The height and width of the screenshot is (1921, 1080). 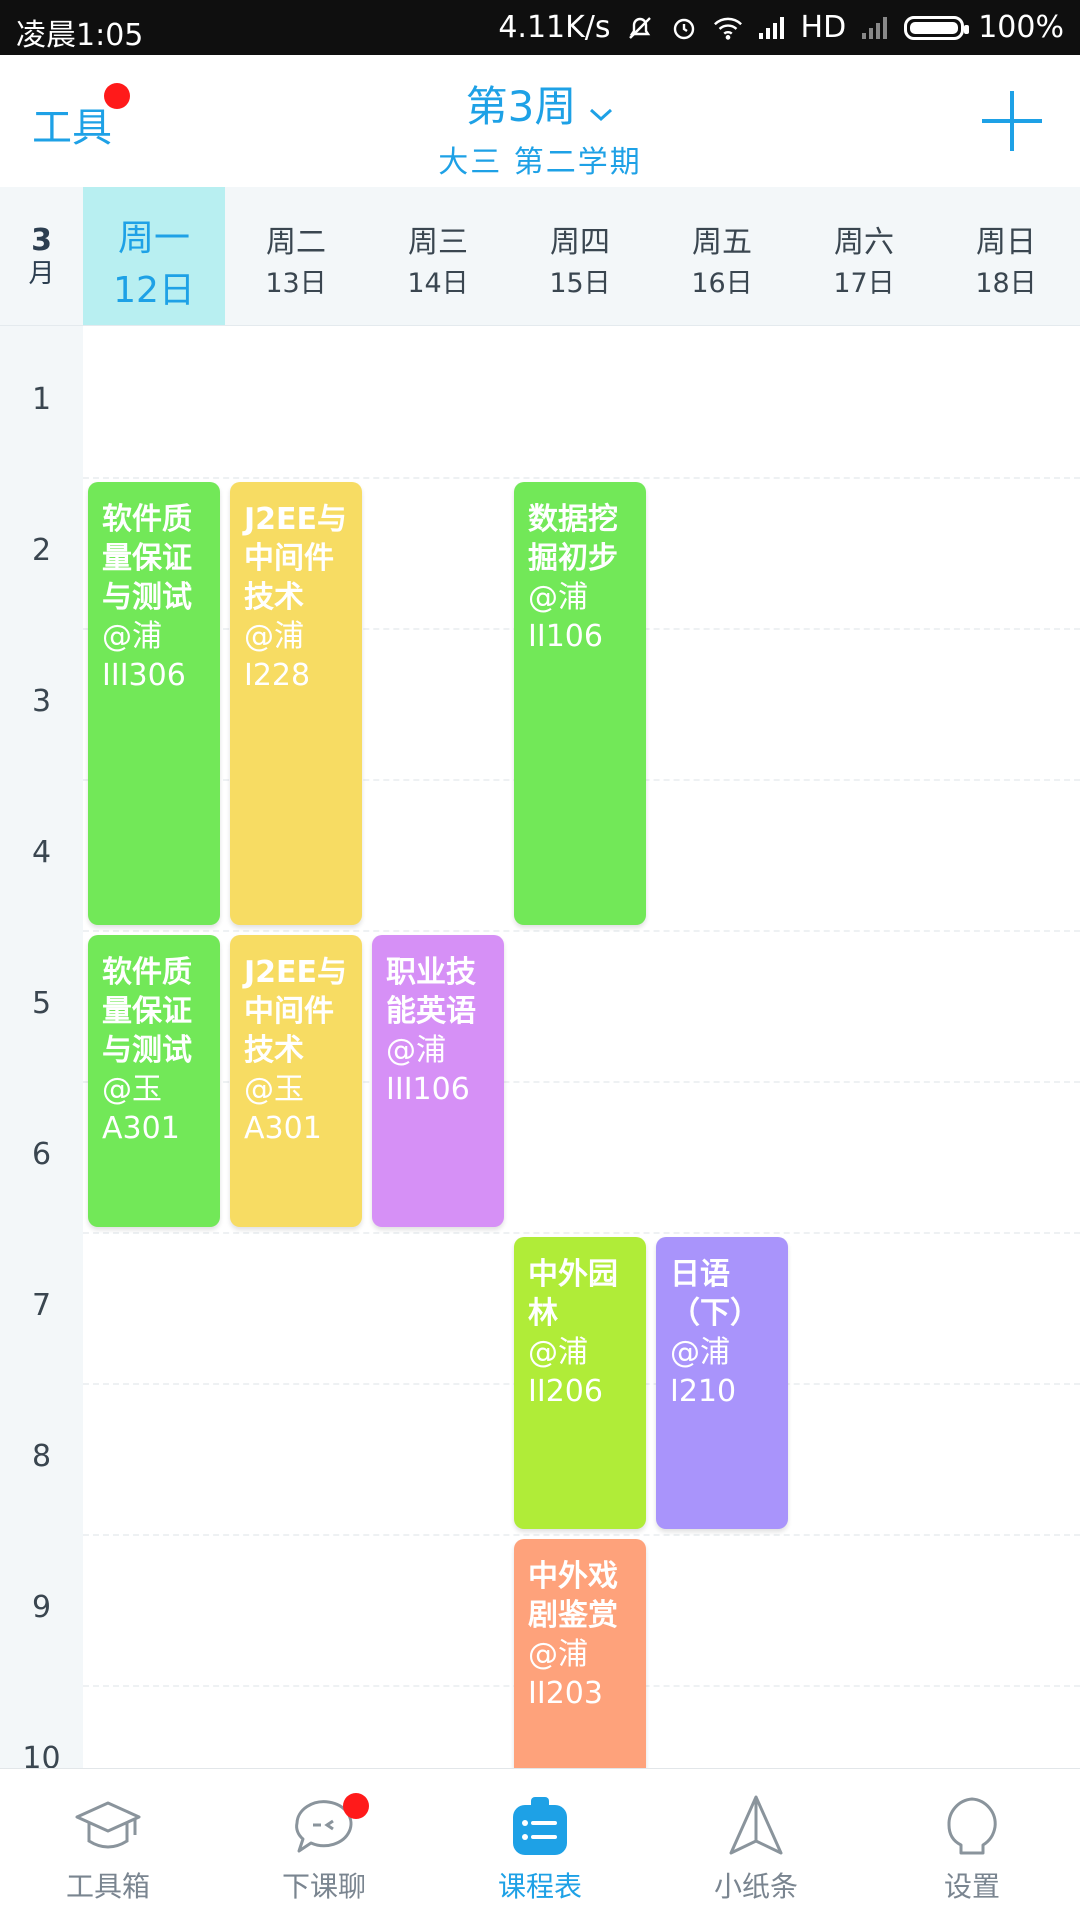 I want to click on day-column-sun: 周日 18日, so click(x=1006, y=256).